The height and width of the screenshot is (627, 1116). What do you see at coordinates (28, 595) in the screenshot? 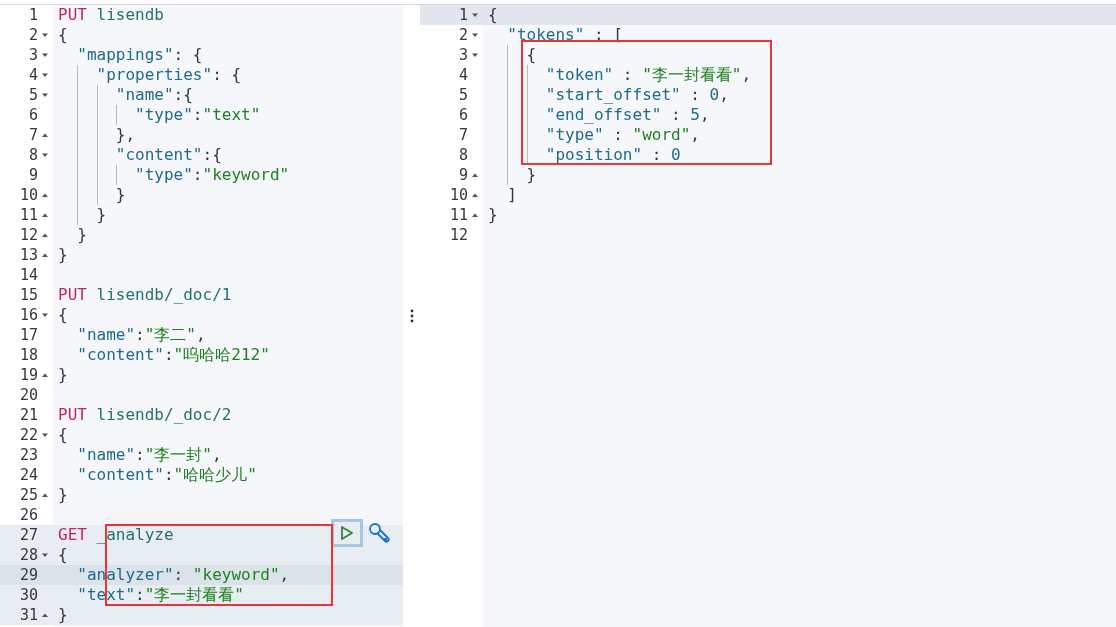
I see `line-number: 30` at bounding box center [28, 595].